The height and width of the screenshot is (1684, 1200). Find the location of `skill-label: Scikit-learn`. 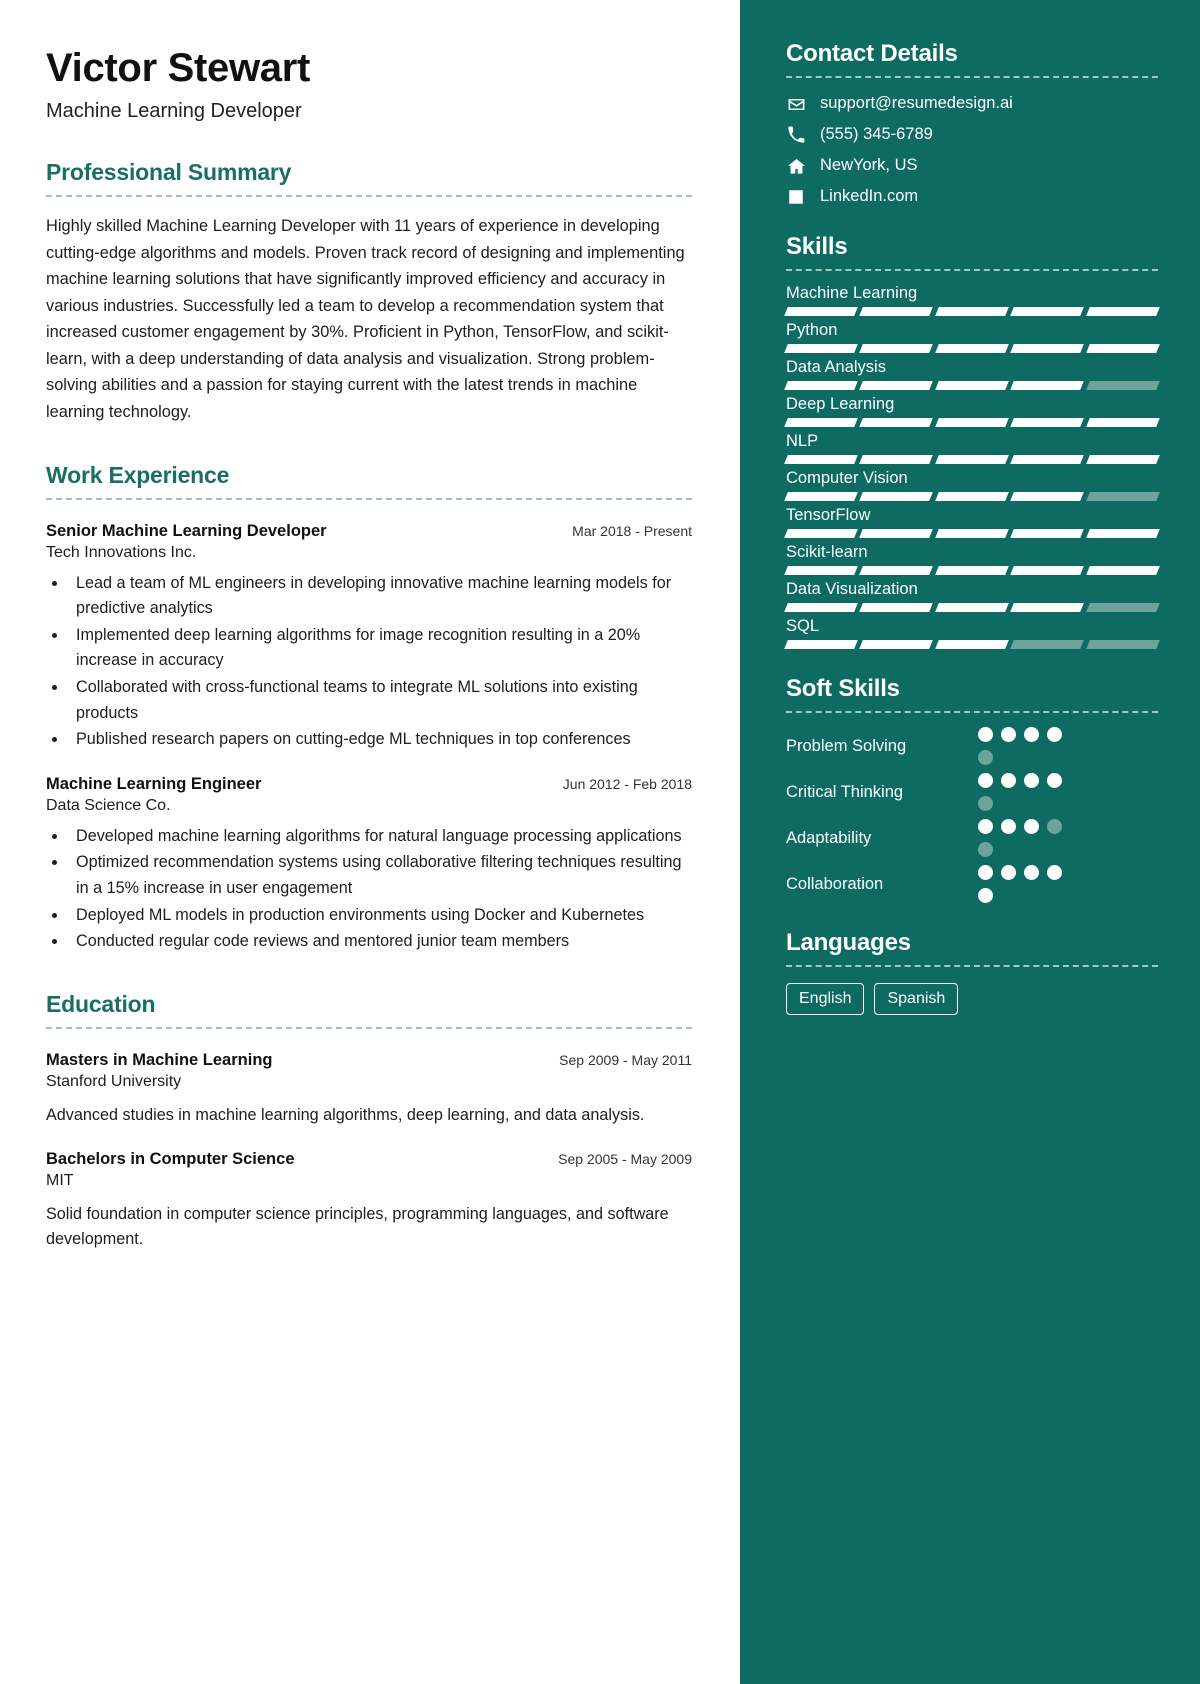

skill-label: Scikit-learn is located at coordinates (827, 552).